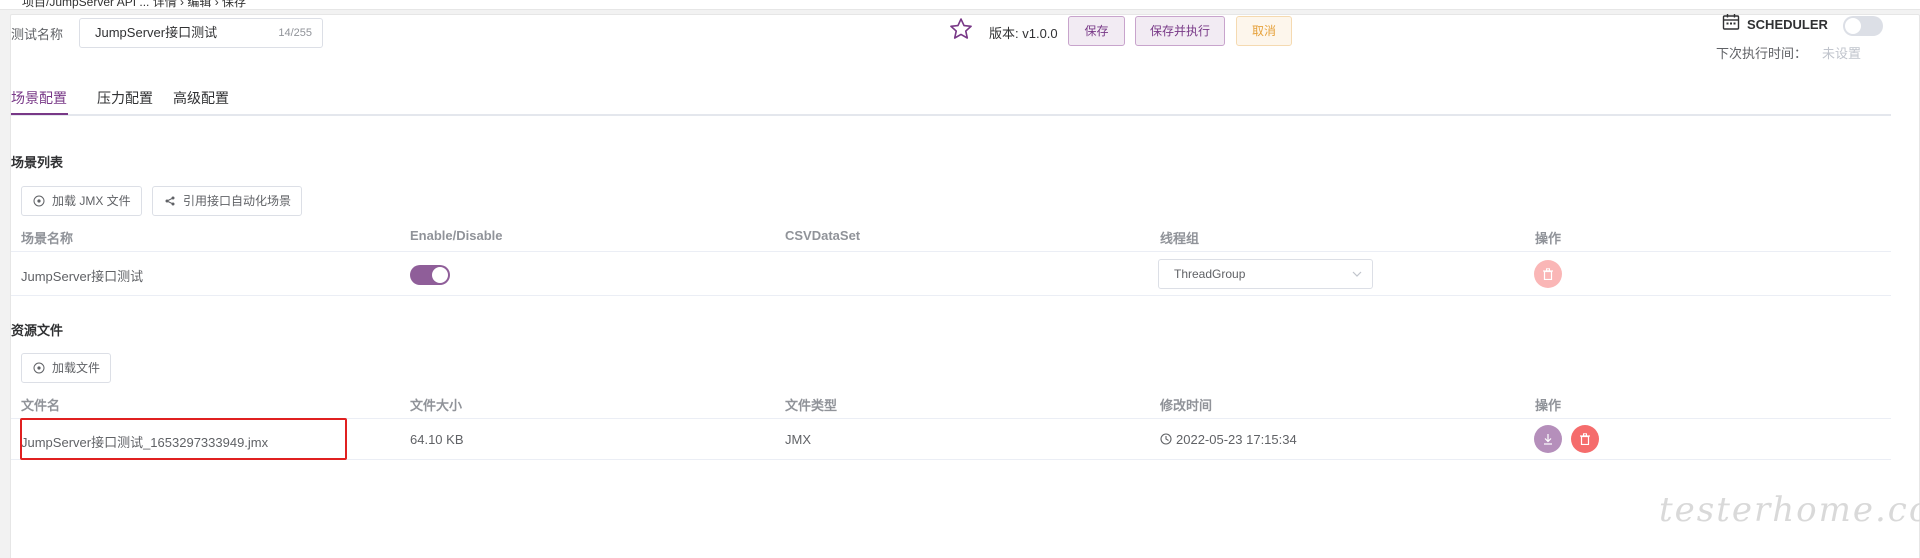 This screenshot has width=1920, height=558. I want to click on load-file-button: 加载文件, so click(66, 368).